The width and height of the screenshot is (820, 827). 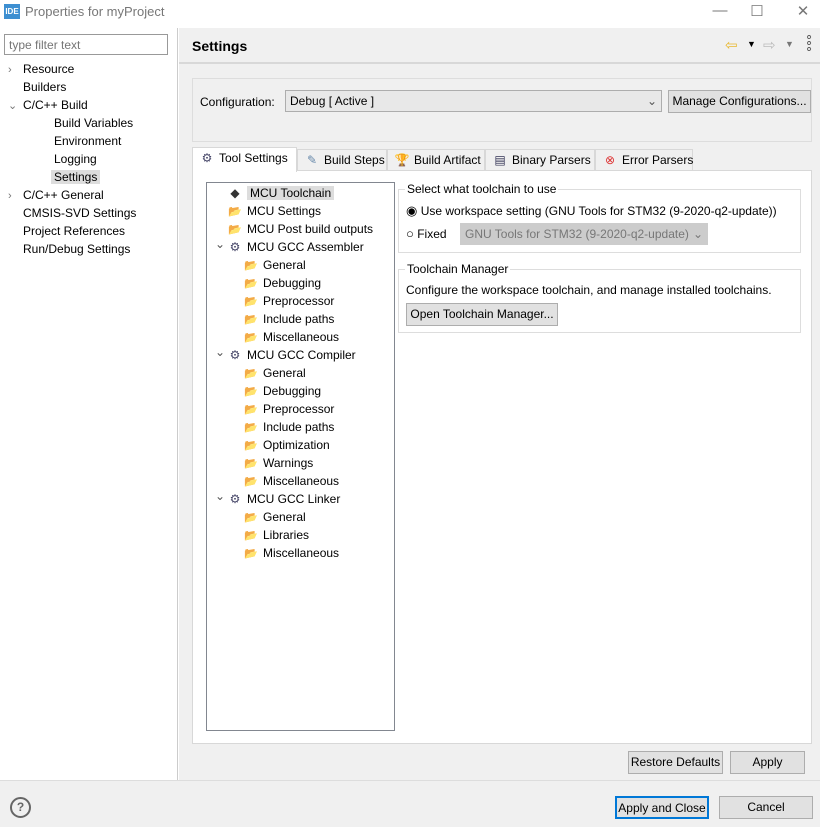 What do you see at coordinates (285, 354) in the screenshot?
I see `tree-item: ⌄ ⚙ MCU GCC Compiler` at bounding box center [285, 354].